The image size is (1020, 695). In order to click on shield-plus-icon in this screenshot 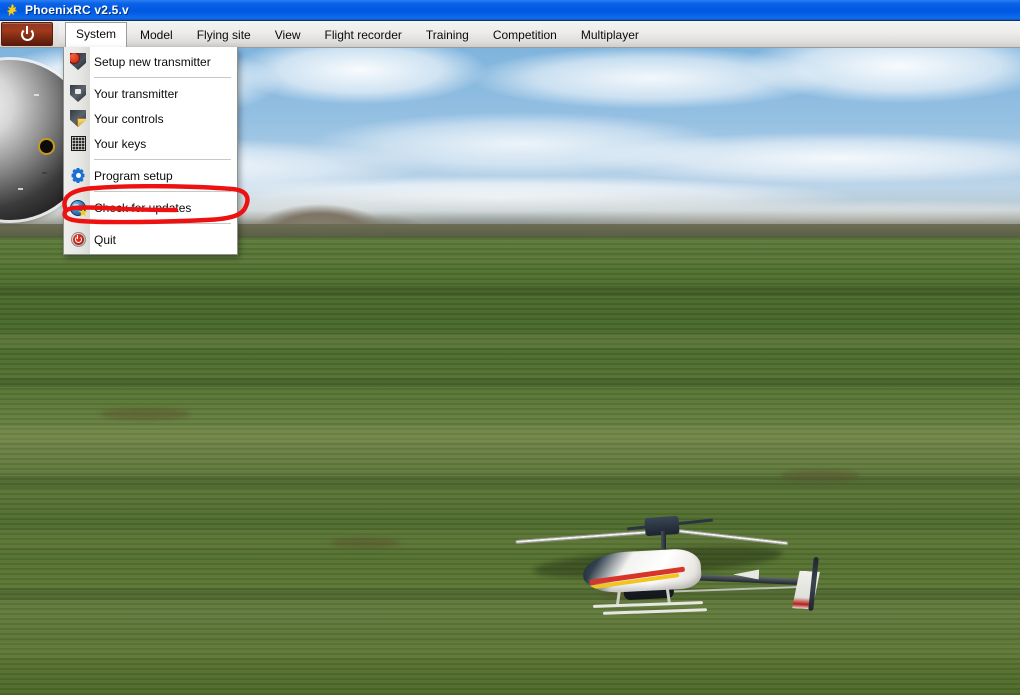, I will do `click(78, 62)`.